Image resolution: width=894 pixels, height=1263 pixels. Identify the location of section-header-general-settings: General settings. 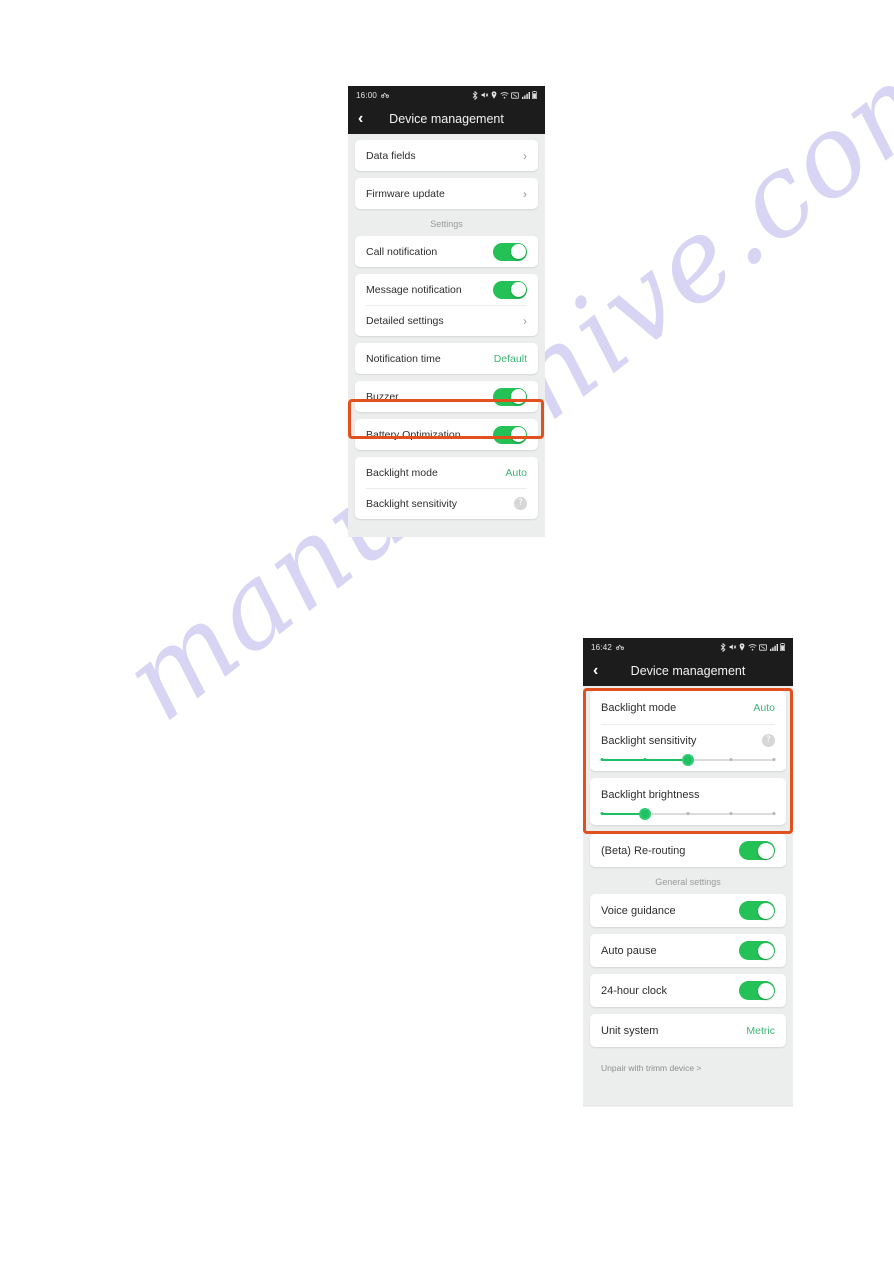
(688, 882).